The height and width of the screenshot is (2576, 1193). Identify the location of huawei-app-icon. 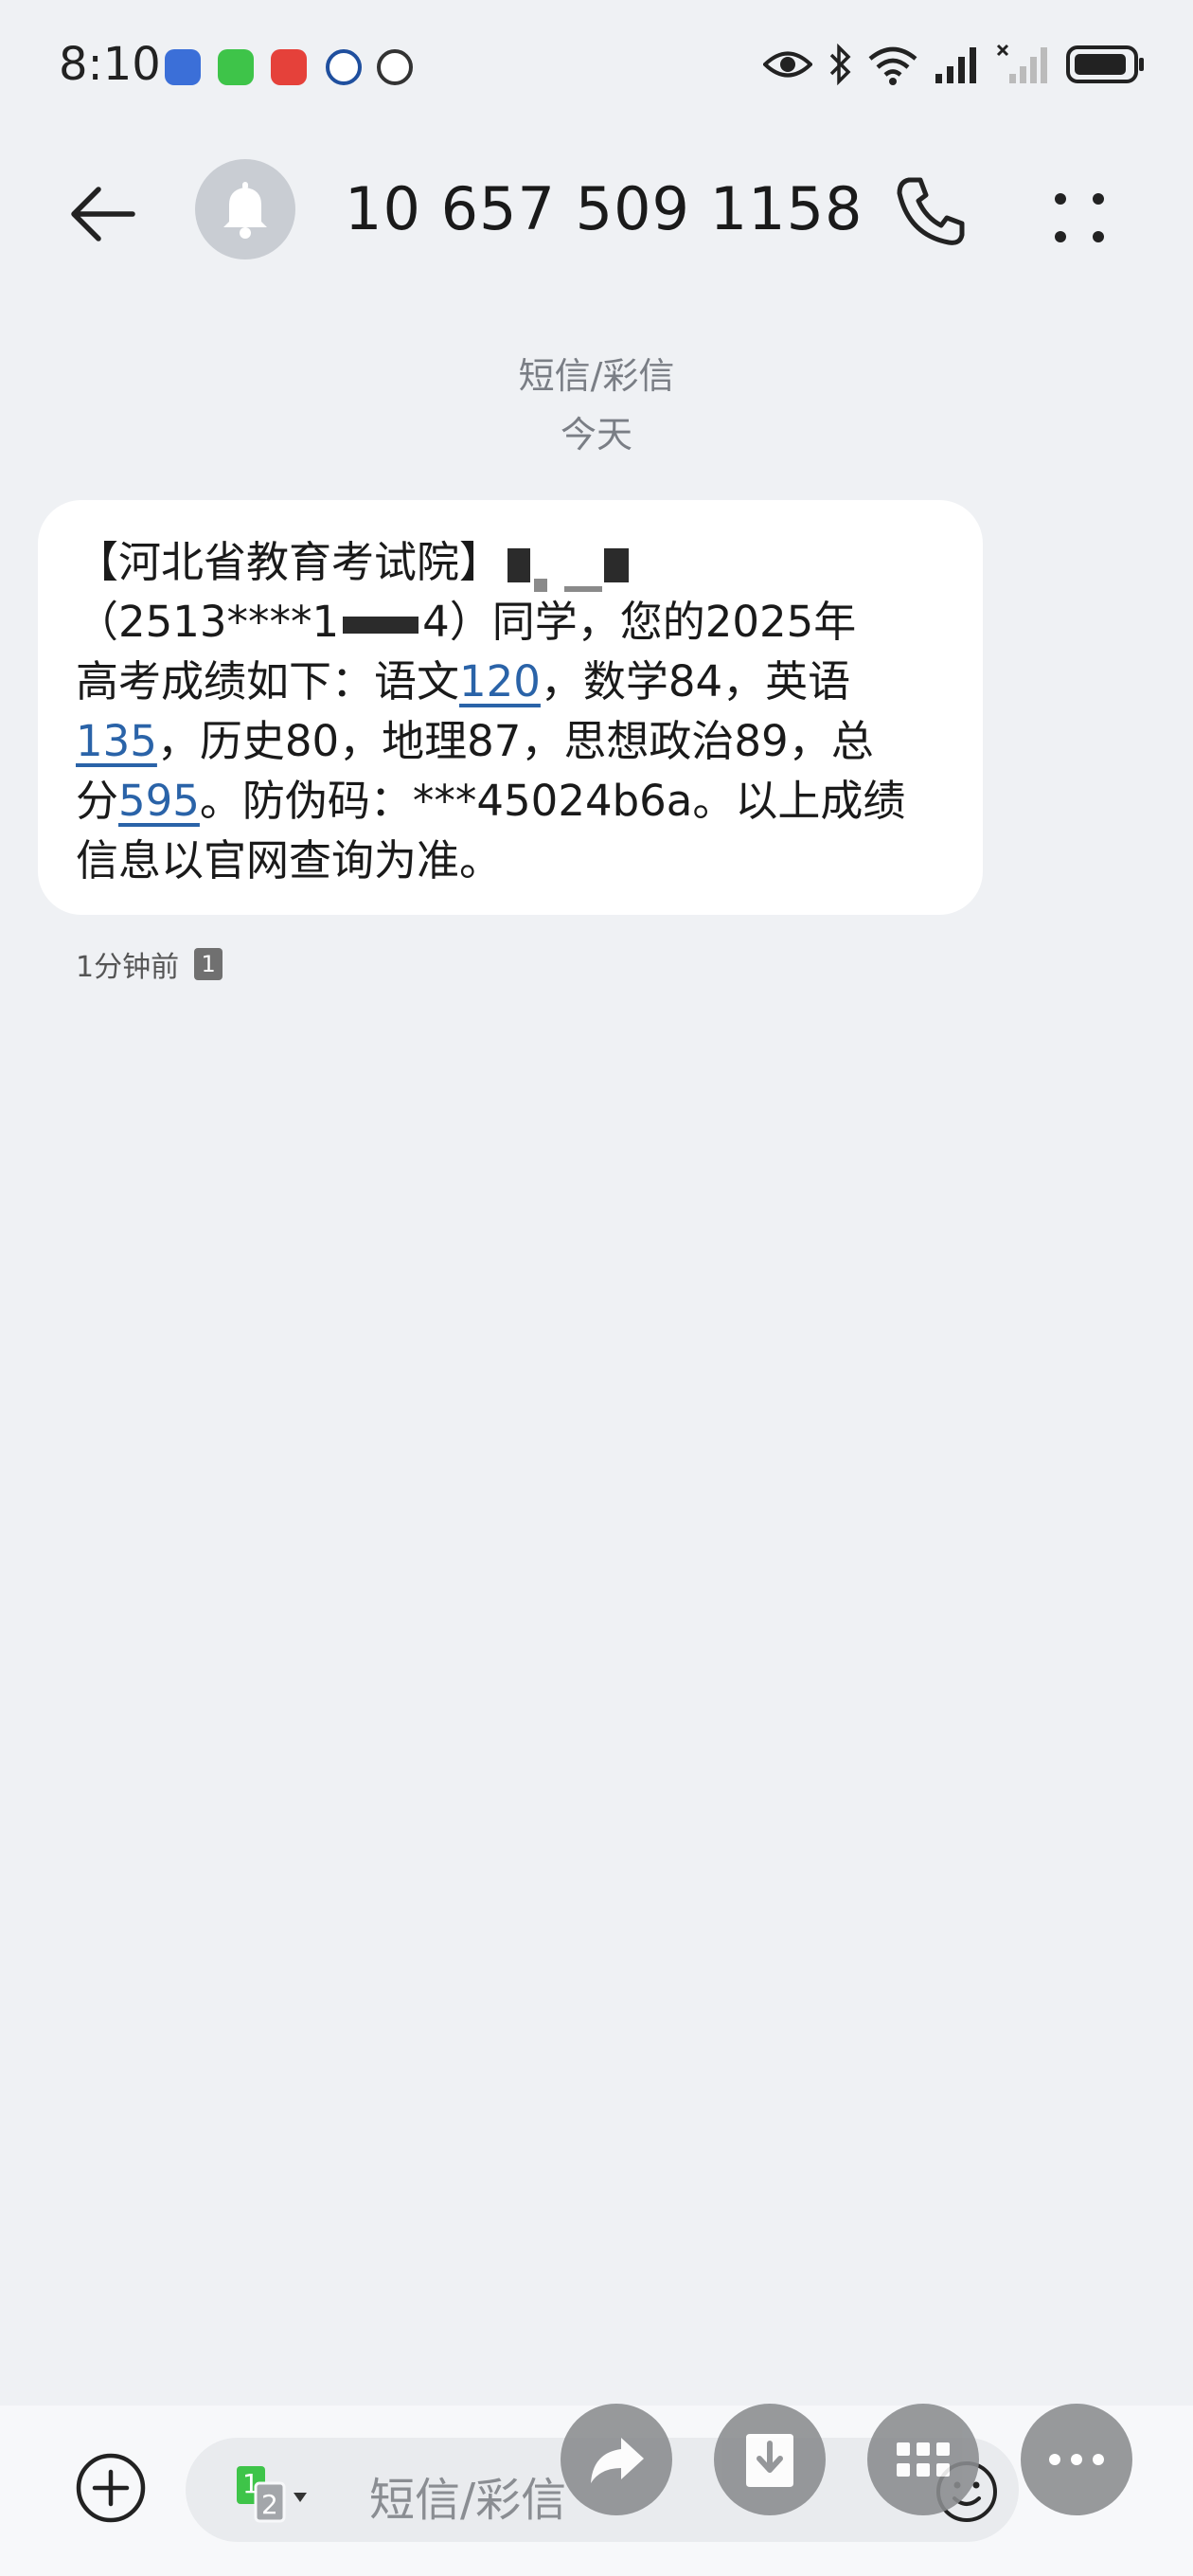
(289, 67).